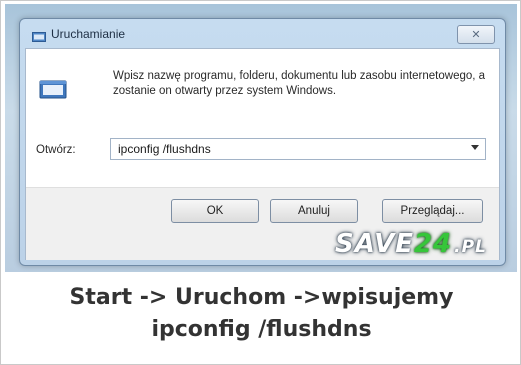  What do you see at coordinates (261, 297) in the screenshot?
I see `caption-line-1: Start -> Uruchom ->wpisujemy` at bounding box center [261, 297].